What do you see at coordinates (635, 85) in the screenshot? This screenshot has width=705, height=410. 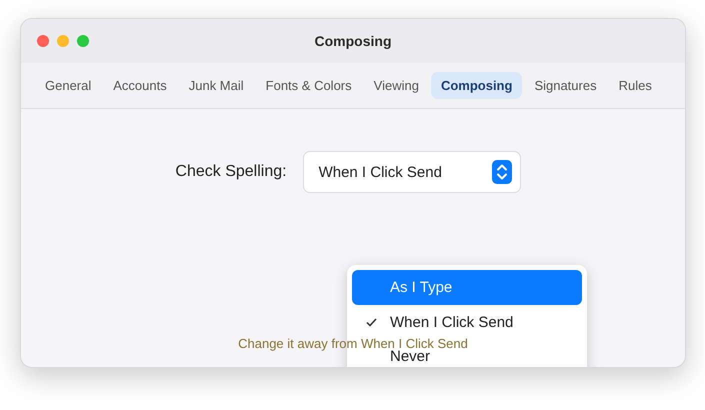 I see `preference-tab: Rules` at bounding box center [635, 85].